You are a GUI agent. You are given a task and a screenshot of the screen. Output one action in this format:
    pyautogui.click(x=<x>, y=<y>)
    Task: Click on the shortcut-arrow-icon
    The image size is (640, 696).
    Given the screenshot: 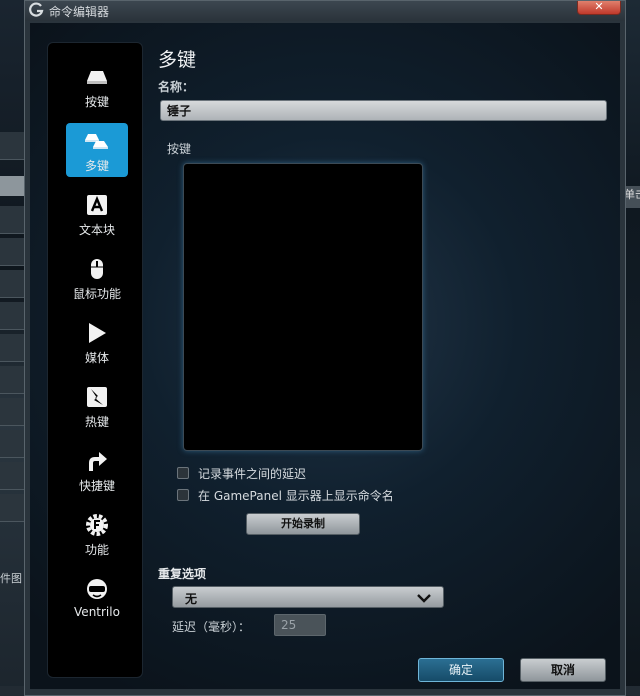 What is the action you would take?
    pyautogui.click(x=98, y=461)
    